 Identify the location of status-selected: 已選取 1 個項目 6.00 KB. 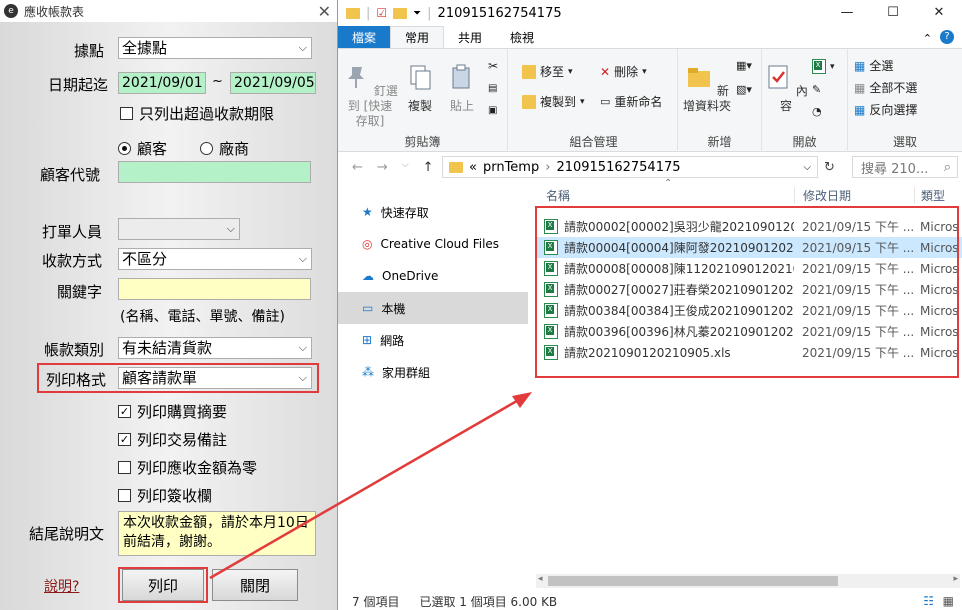
(488, 601).